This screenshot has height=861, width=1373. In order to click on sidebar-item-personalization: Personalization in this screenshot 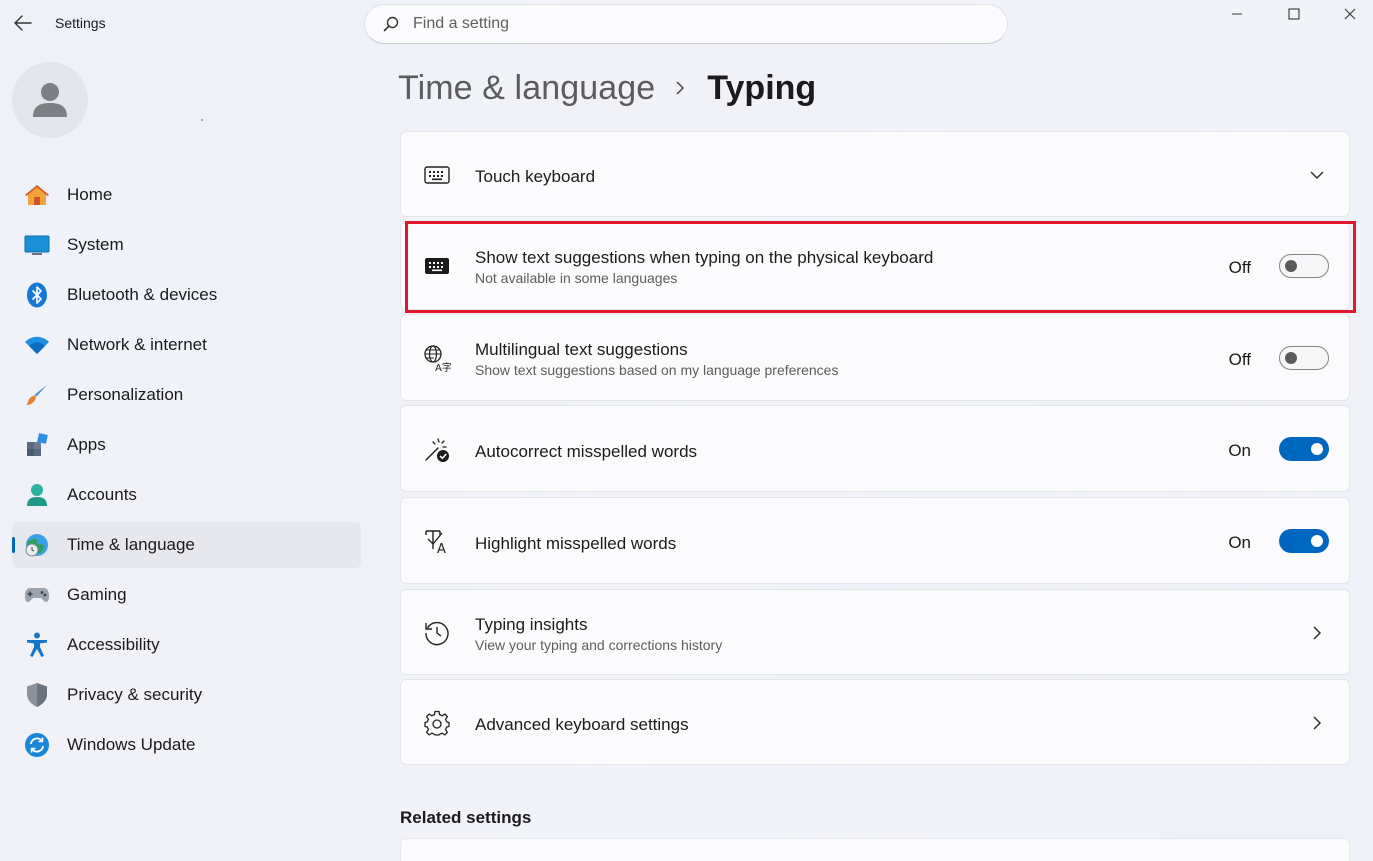, I will do `click(186, 395)`.